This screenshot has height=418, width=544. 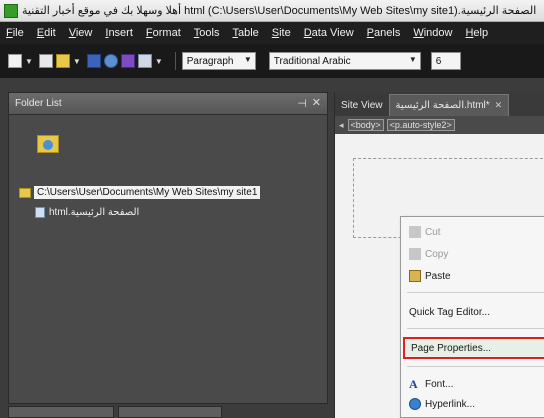 What do you see at coordinates (48, 144) in the screenshot?
I see `site-folder-icon` at bounding box center [48, 144].